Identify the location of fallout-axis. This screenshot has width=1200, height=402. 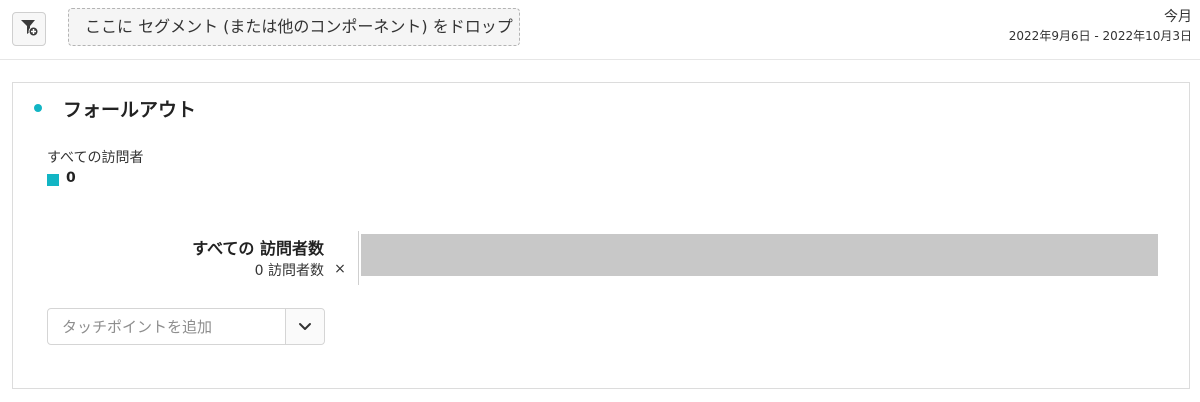
(358, 258).